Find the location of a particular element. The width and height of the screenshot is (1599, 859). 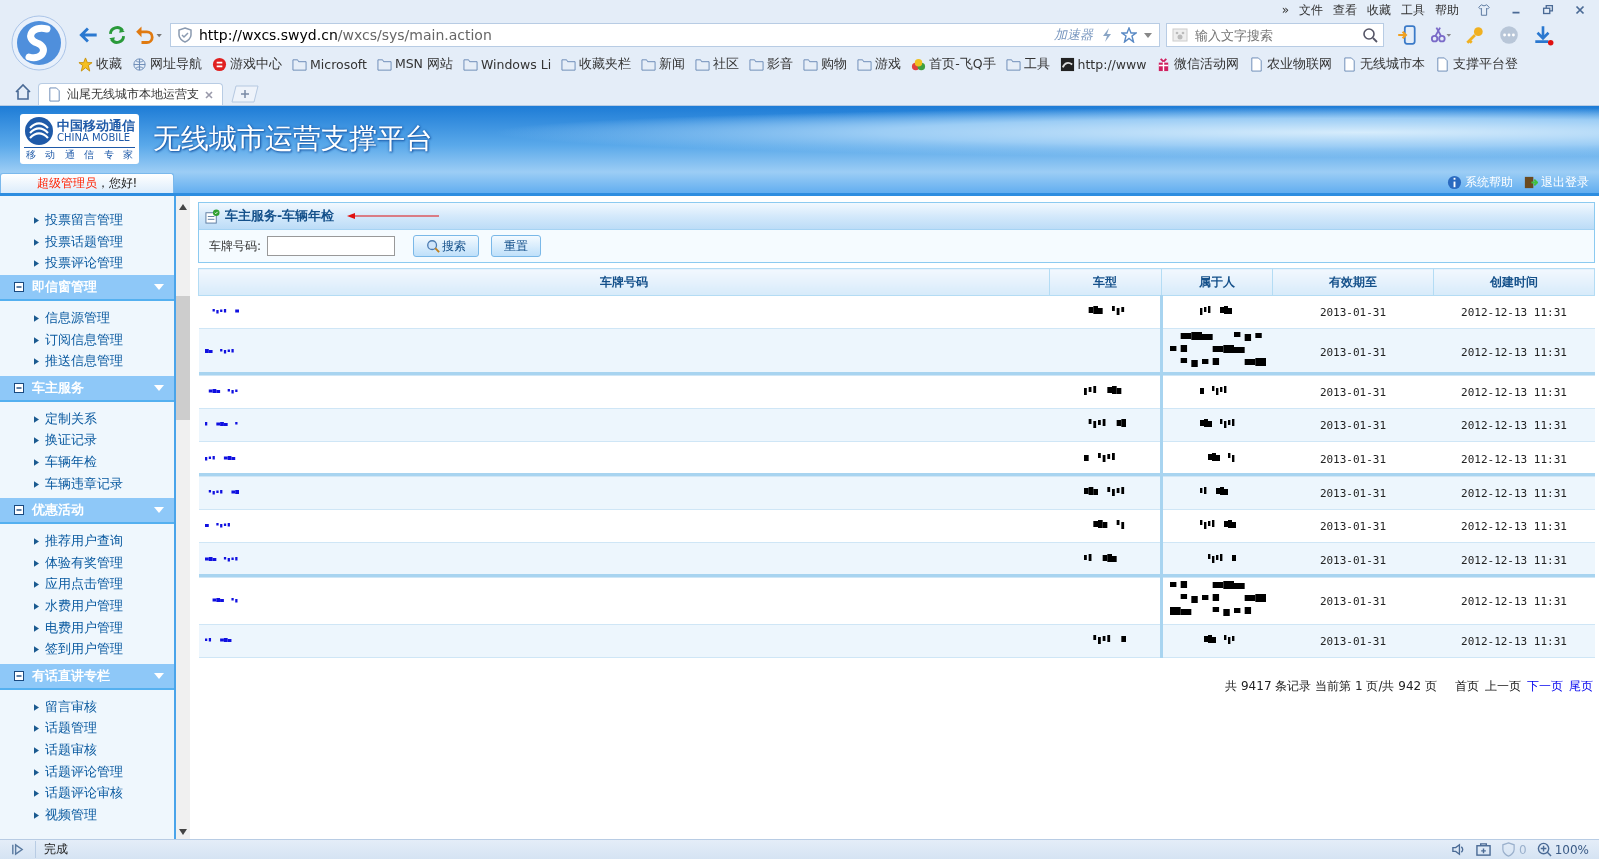

info-icon is located at coordinates (1454, 182).